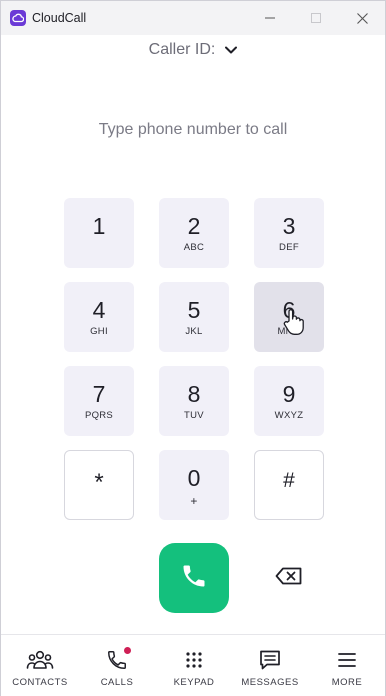 This screenshot has width=386, height=696. Describe the element at coordinates (193, 18) in the screenshot. I see `title-bar: CloudCall` at that location.